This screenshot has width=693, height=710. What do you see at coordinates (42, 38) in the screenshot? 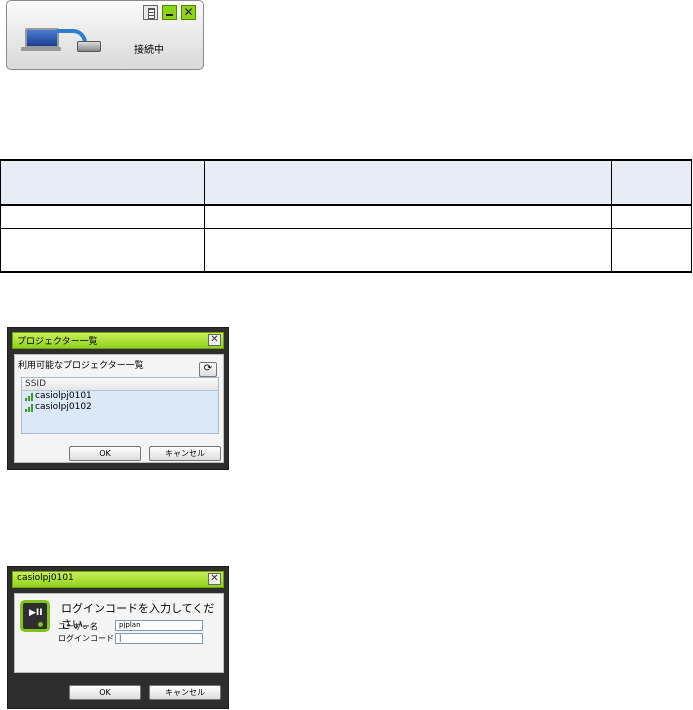
I see `laptop-icon` at bounding box center [42, 38].